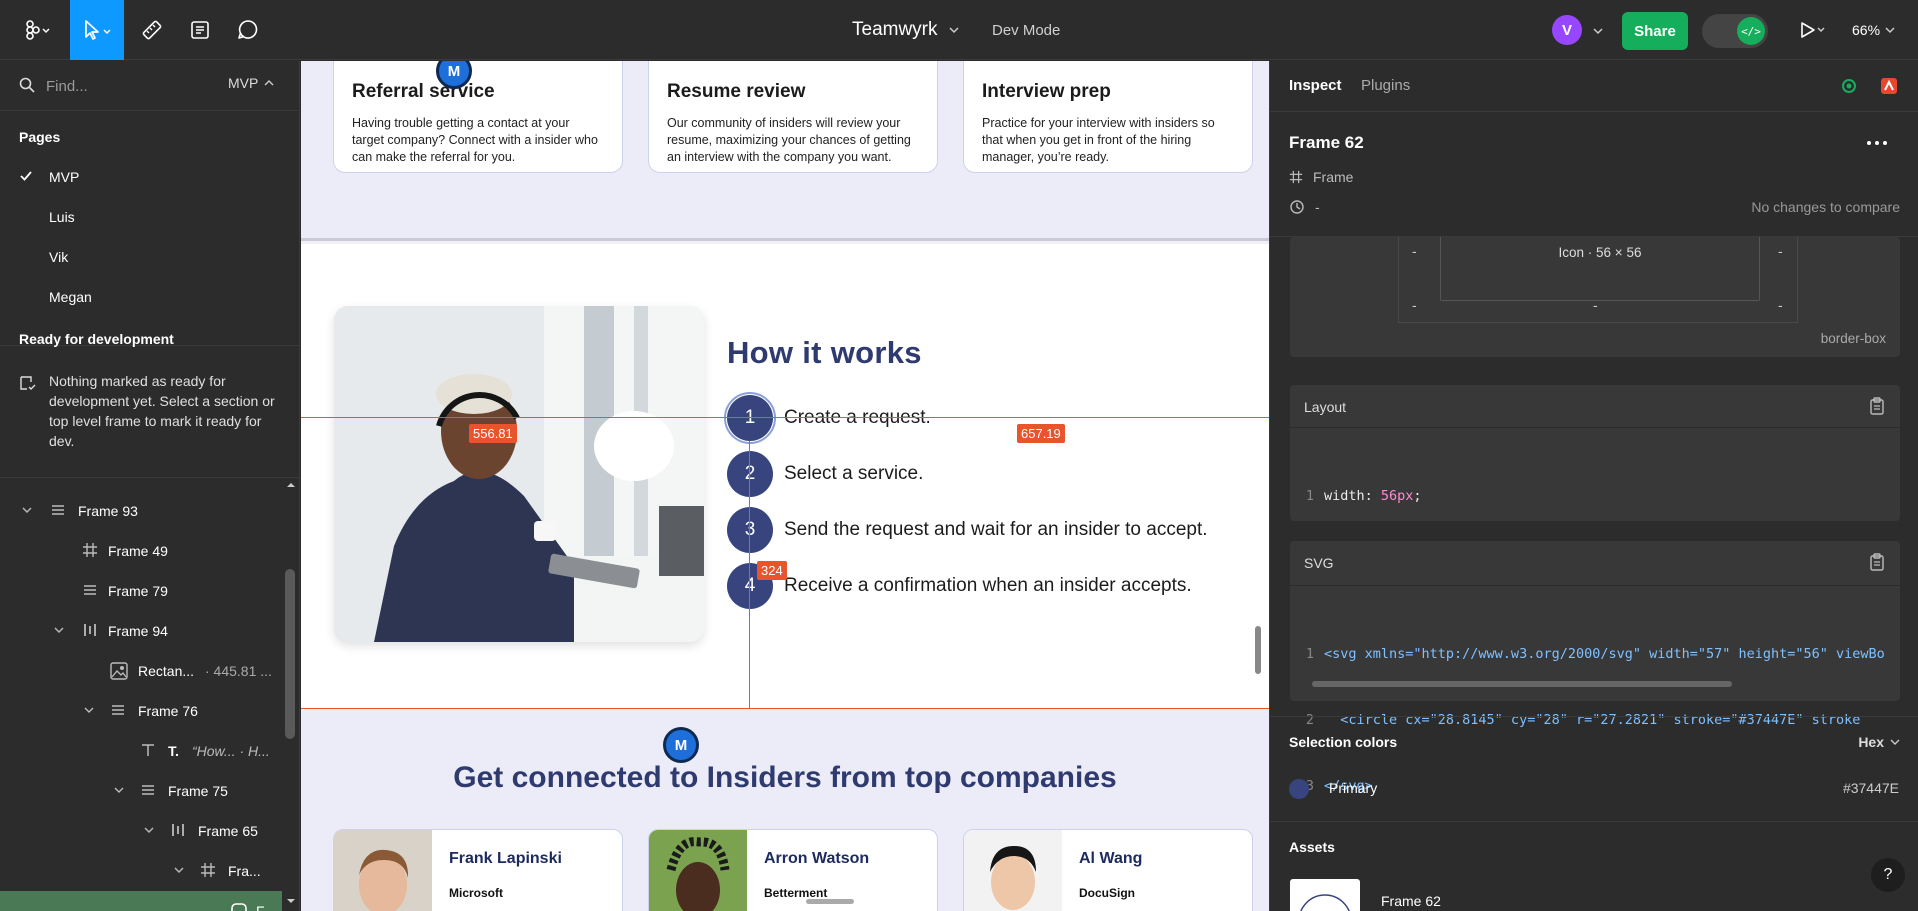  What do you see at coordinates (987, 475) in the screenshot?
I see `step-item: 2 Select a service.` at bounding box center [987, 475].